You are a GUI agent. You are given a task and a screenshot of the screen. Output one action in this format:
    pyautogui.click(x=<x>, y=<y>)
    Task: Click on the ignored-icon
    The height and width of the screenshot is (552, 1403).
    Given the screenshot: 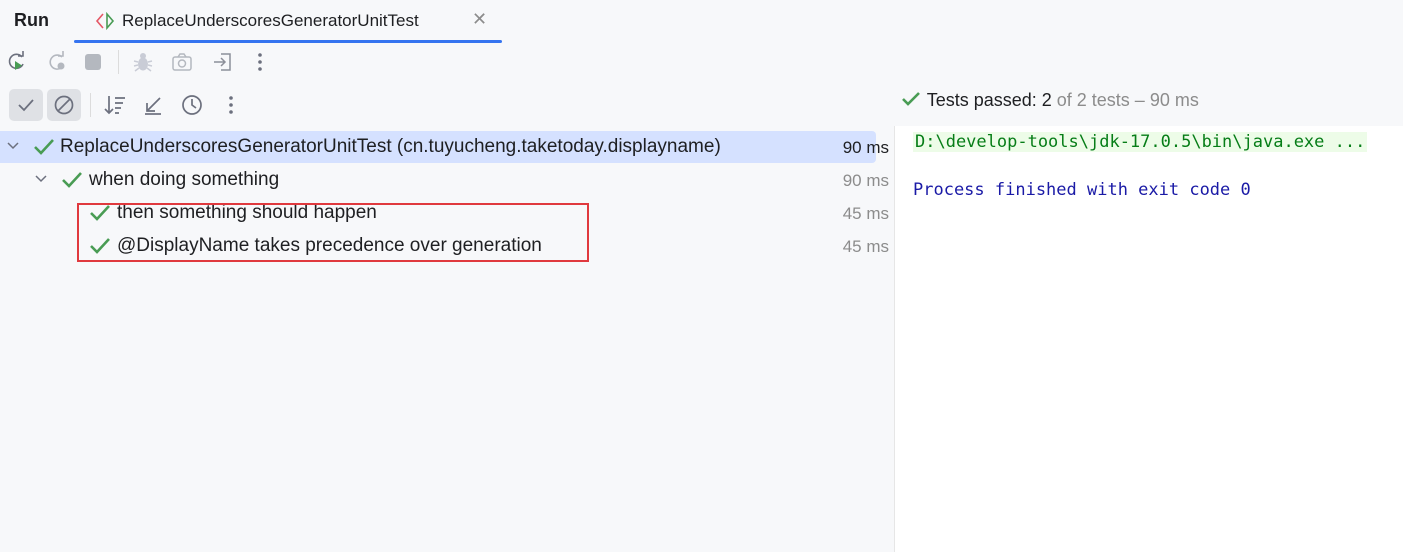 What is the action you would take?
    pyautogui.click(x=64, y=105)
    